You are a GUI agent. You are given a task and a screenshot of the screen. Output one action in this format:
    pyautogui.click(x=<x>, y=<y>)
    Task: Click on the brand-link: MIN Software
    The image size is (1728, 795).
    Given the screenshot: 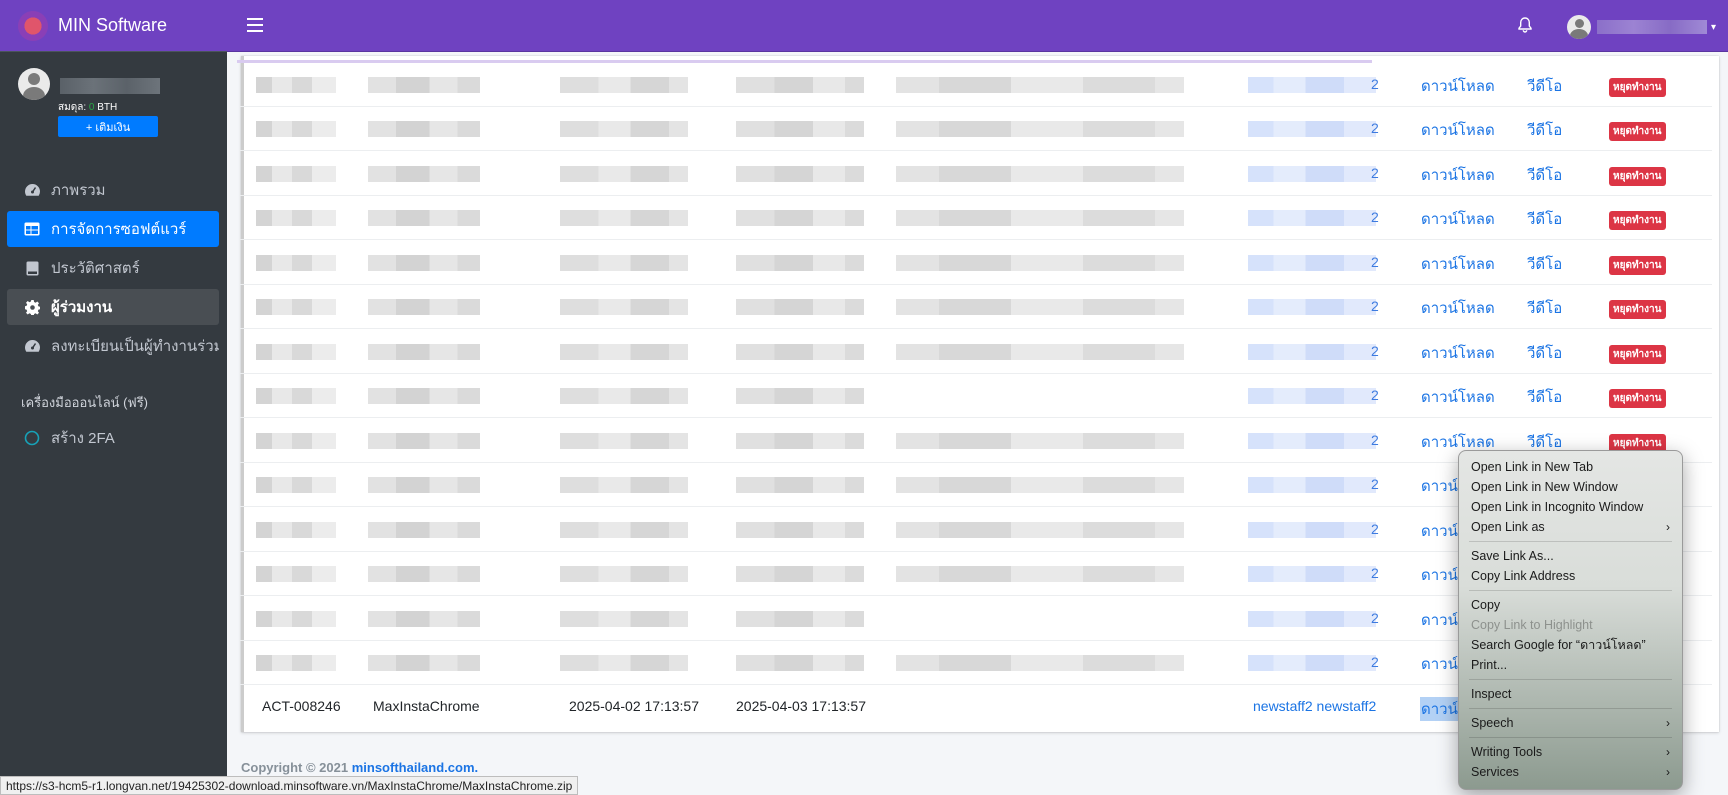 What is the action you would take?
    pyautogui.click(x=113, y=26)
    